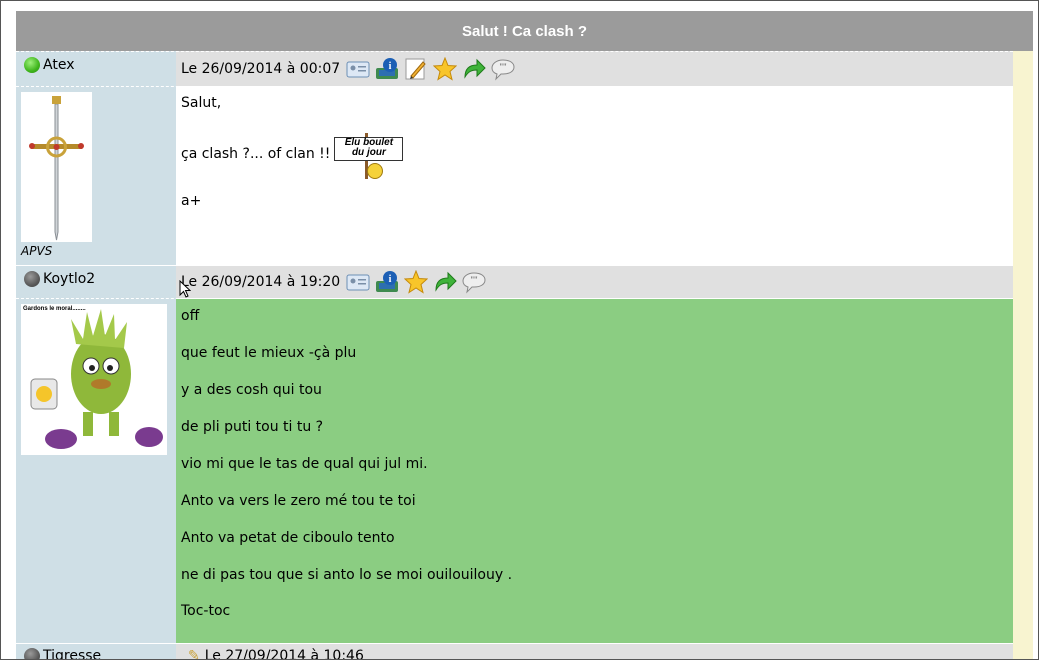  Describe the element at coordinates (261, 282) in the screenshot. I see `post2-date: Le 26/09/2014 à 19:20` at that location.